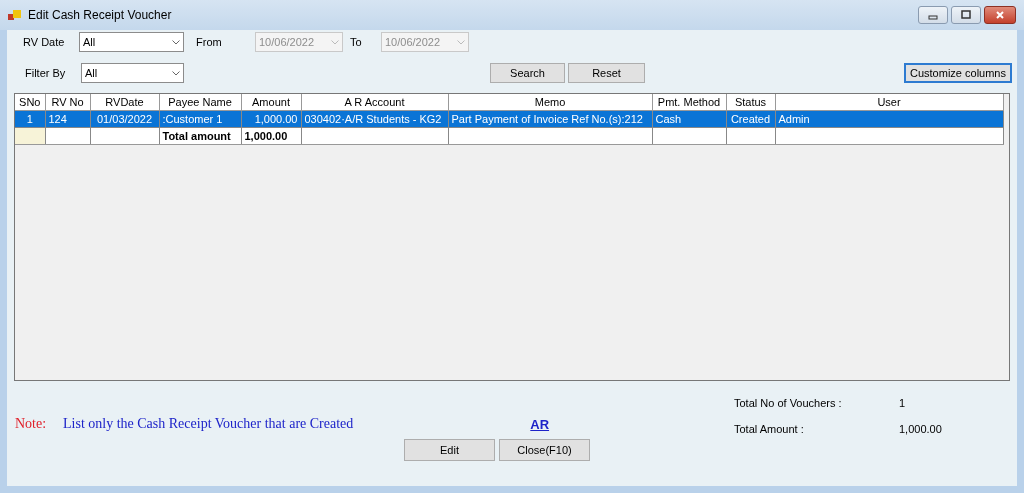 The height and width of the screenshot is (493, 1024). Describe the element at coordinates (903, 403) in the screenshot. I see `summary-value: 1` at that location.